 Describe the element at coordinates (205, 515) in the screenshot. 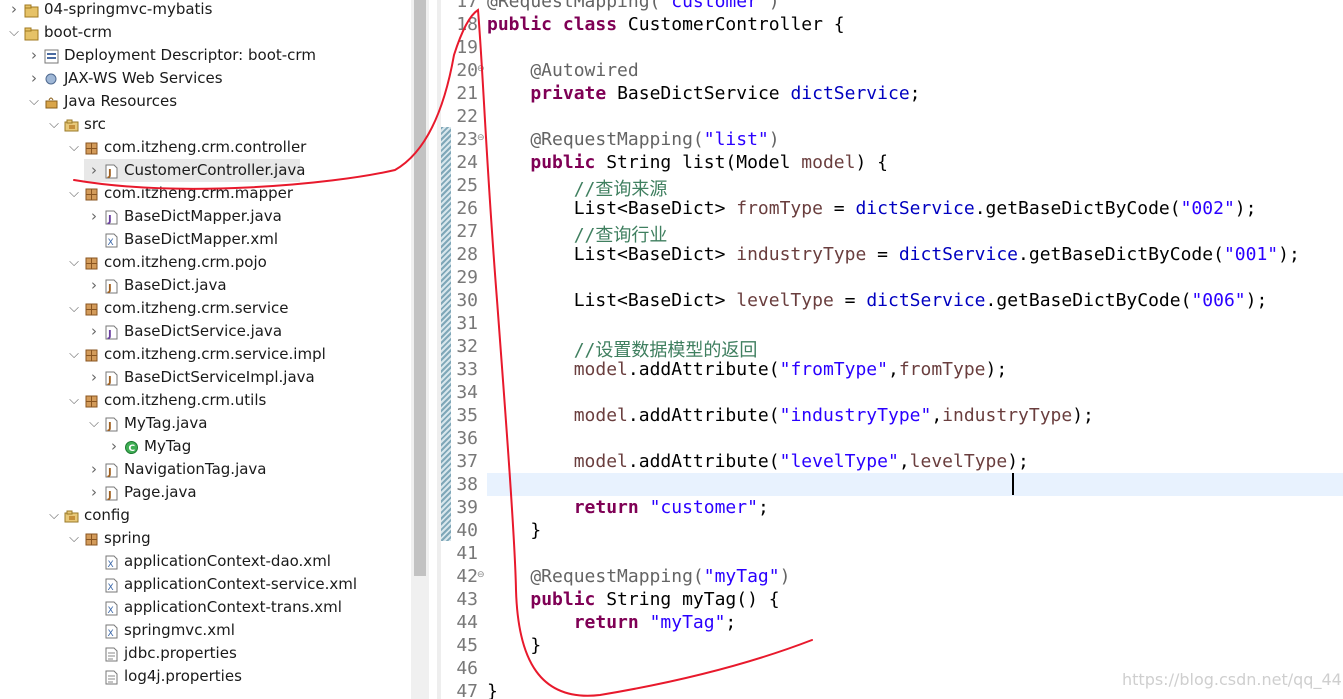

I see `tree-item: ⌵ config` at that location.